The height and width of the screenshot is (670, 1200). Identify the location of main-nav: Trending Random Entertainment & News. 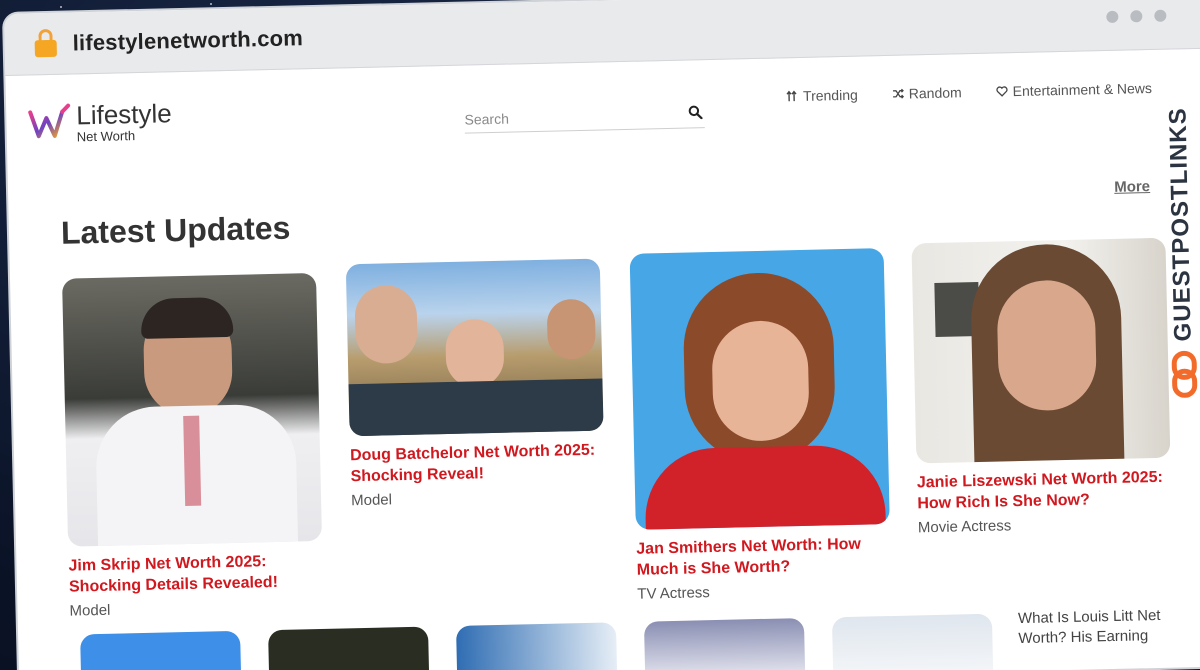
(969, 92).